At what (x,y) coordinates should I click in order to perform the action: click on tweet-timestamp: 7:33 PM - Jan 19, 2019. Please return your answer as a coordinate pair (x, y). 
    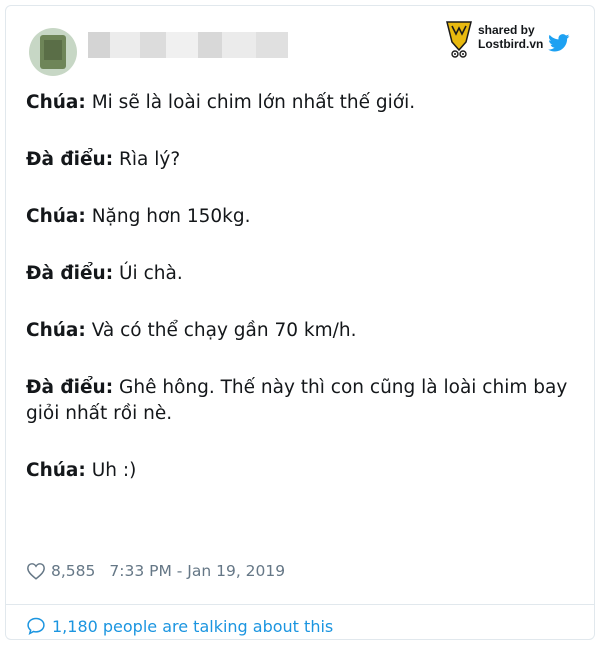
    Looking at the image, I should click on (197, 571).